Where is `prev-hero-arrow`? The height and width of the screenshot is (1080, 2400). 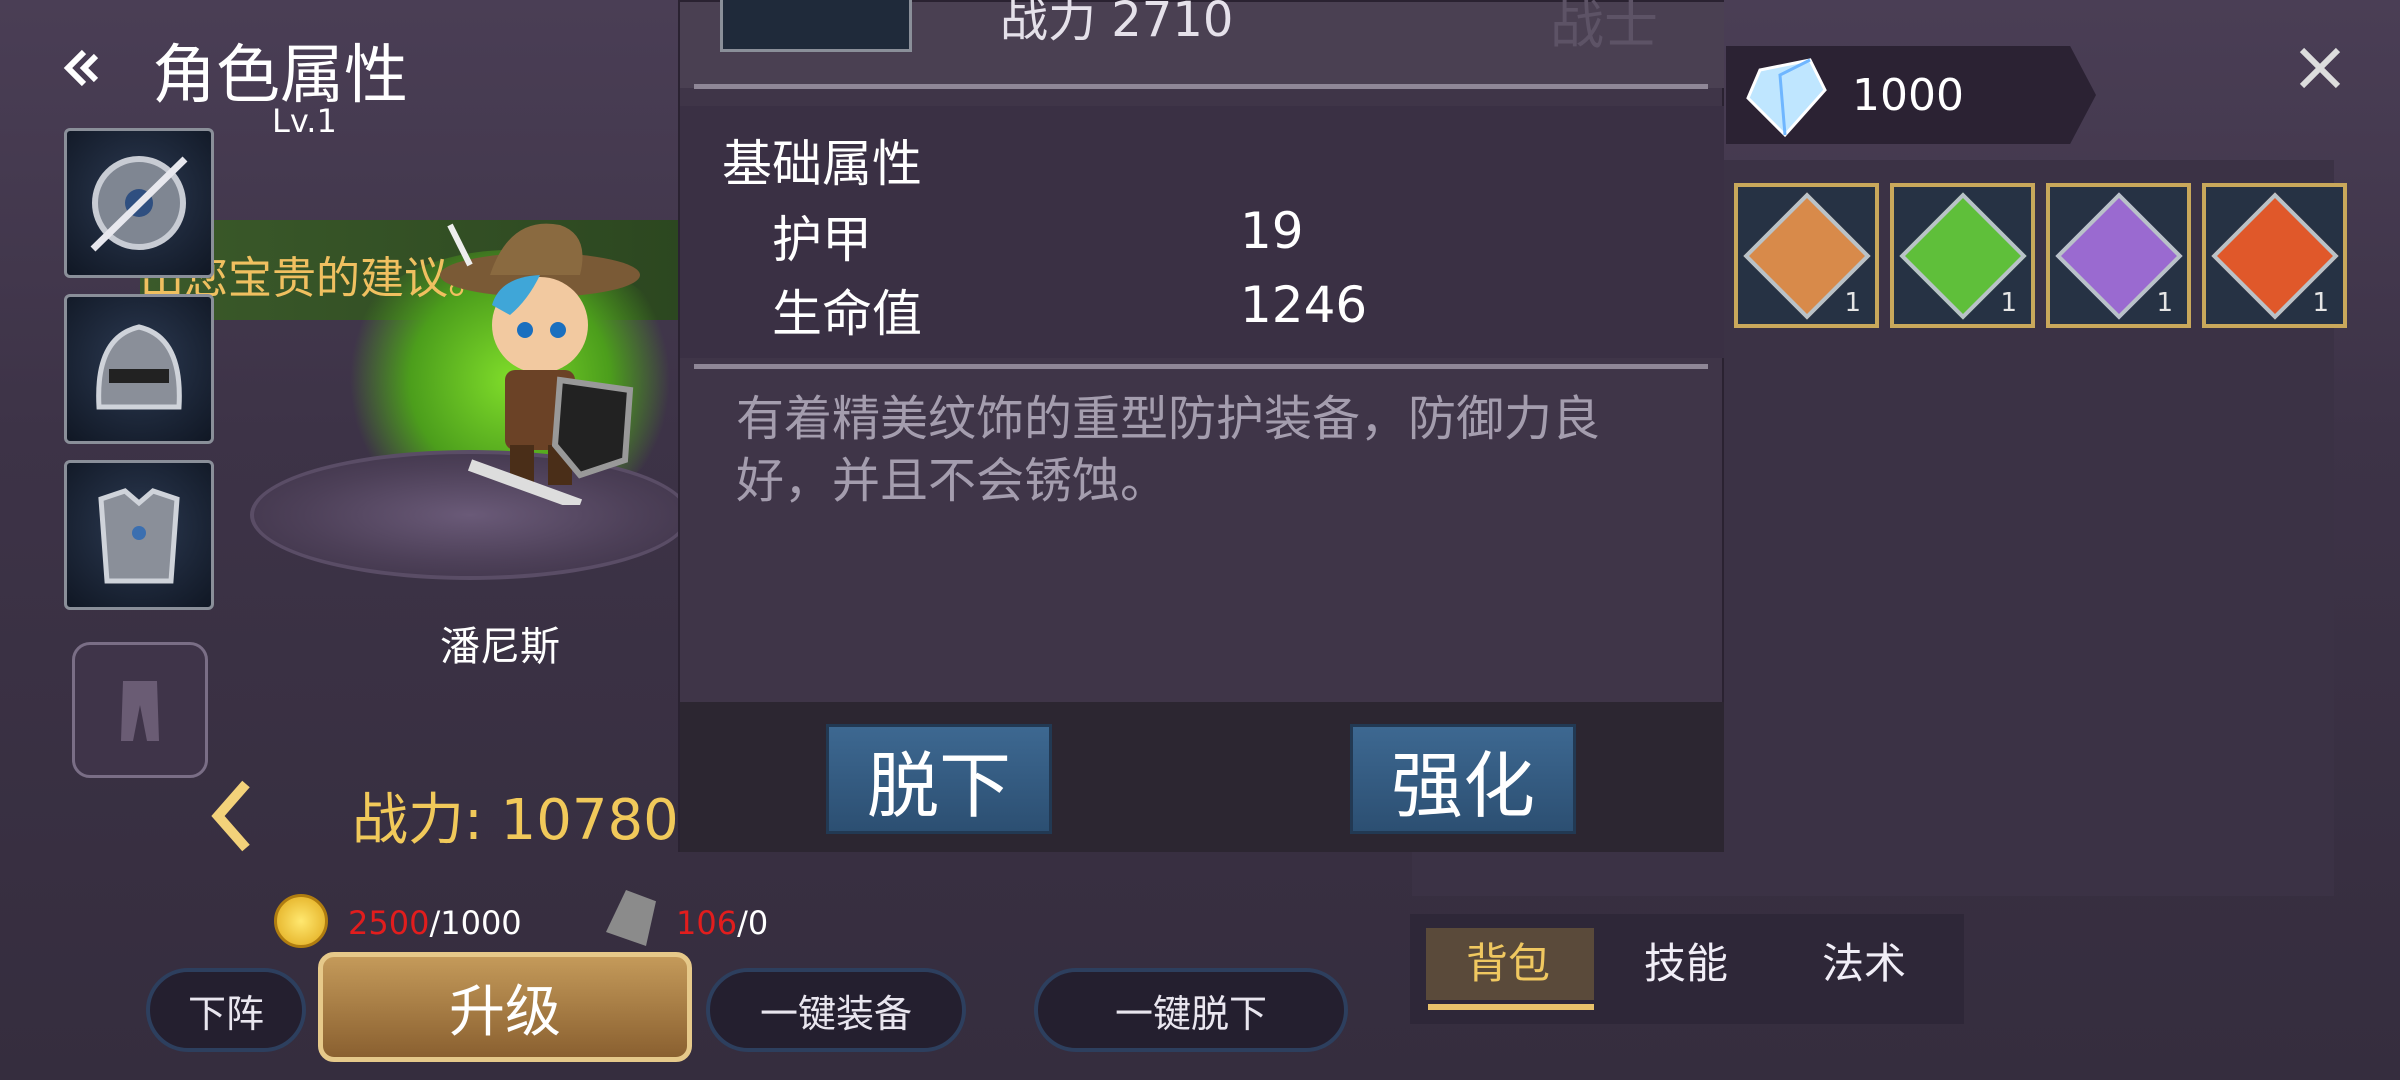 prev-hero-arrow is located at coordinates (232, 818).